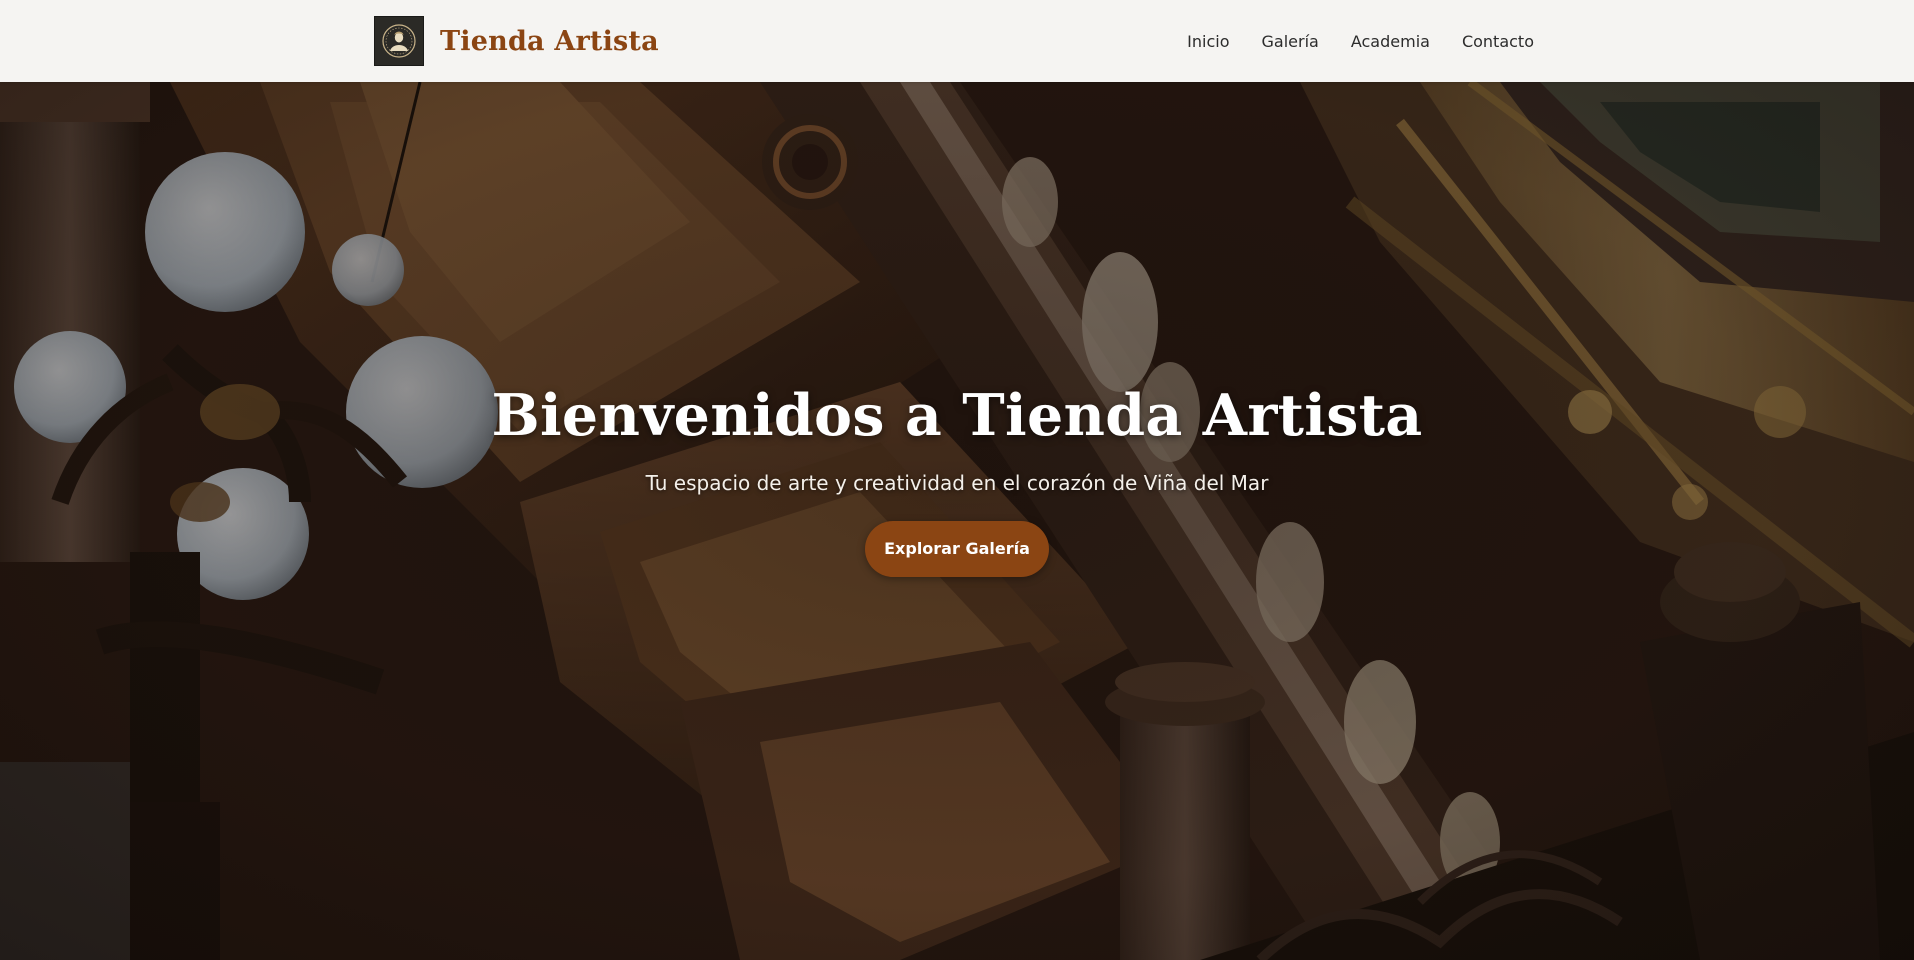 This screenshot has width=1914, height=960. Describe the element at coordinates (957, 549) in the screenshot. I see `explore-gallery-button: Explorar Galería` at that location.